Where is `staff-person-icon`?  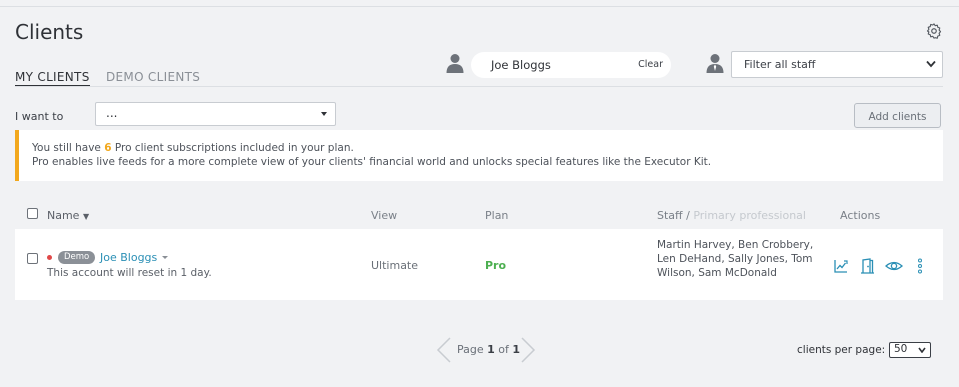 staff-person-icon is located at coordinates (715, 63).